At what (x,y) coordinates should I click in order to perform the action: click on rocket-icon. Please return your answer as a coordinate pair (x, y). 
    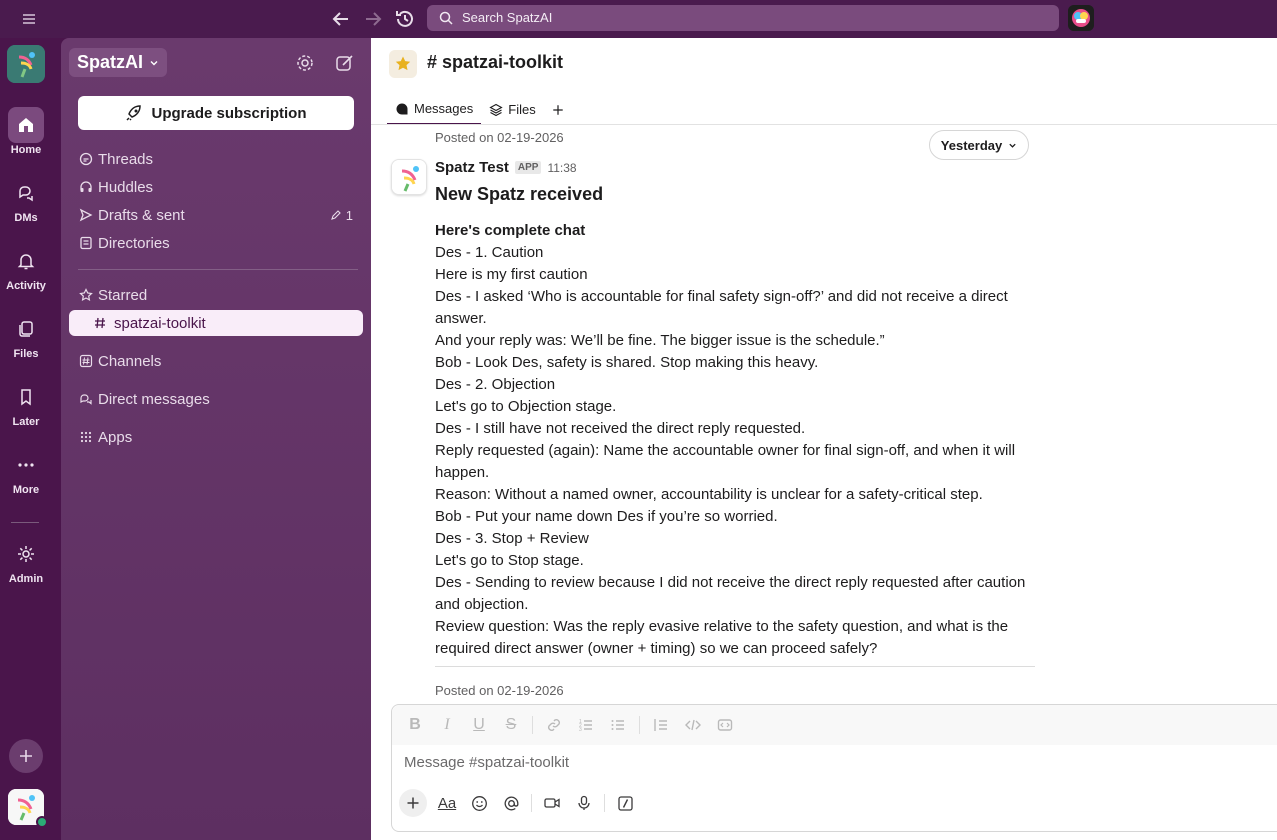
    Looking at the image, I should click on (134, 113).